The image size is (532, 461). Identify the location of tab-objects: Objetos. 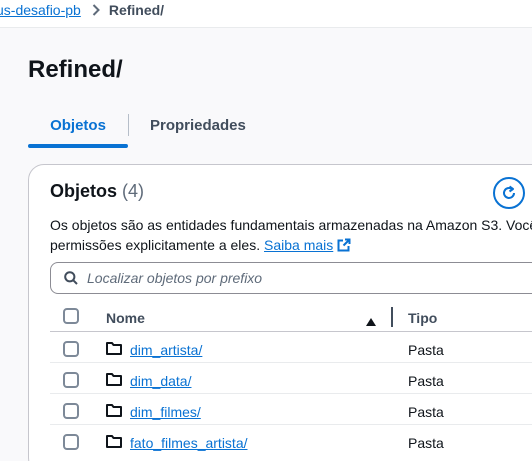
(78, 127).